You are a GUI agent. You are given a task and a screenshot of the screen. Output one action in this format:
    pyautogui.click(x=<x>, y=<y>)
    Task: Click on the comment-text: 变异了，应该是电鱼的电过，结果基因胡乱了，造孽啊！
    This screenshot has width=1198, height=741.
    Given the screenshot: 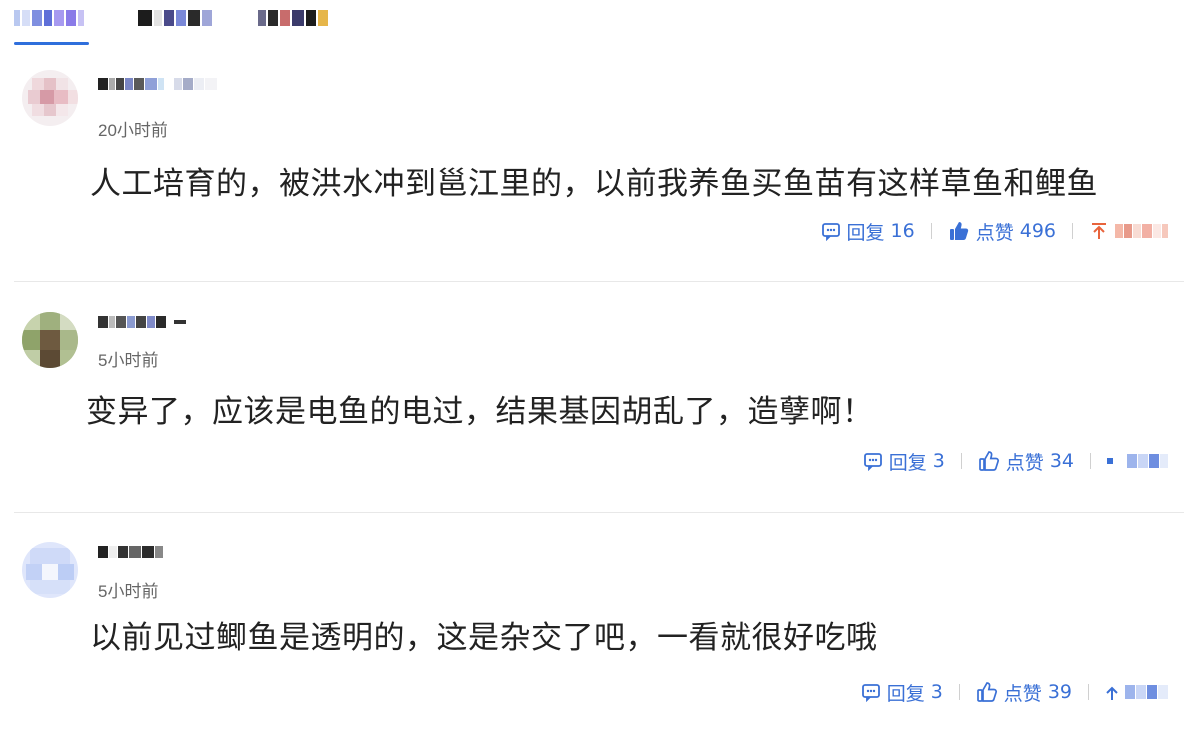 What is the action you would take?
    pyautogui.click(x=480, y=412)
    